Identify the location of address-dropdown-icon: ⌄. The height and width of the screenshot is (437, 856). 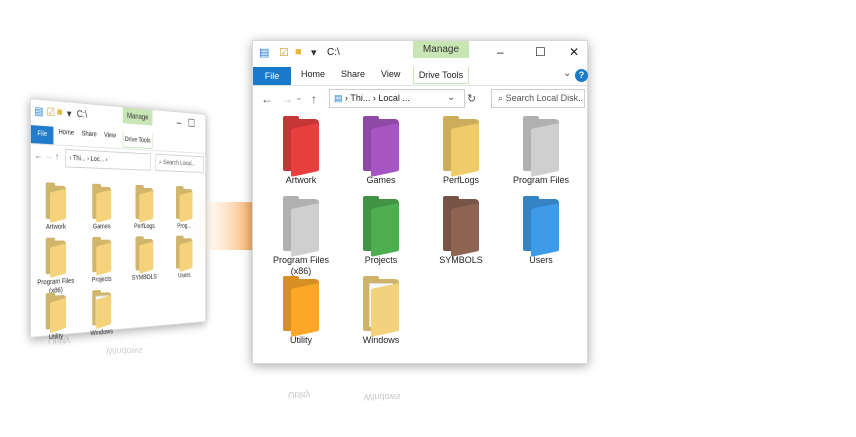
(451, 97).